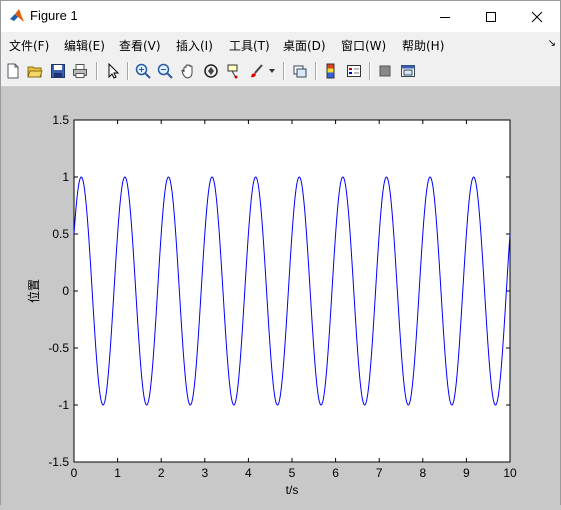  I want to click on new-figure-icon, so click(13, 71).